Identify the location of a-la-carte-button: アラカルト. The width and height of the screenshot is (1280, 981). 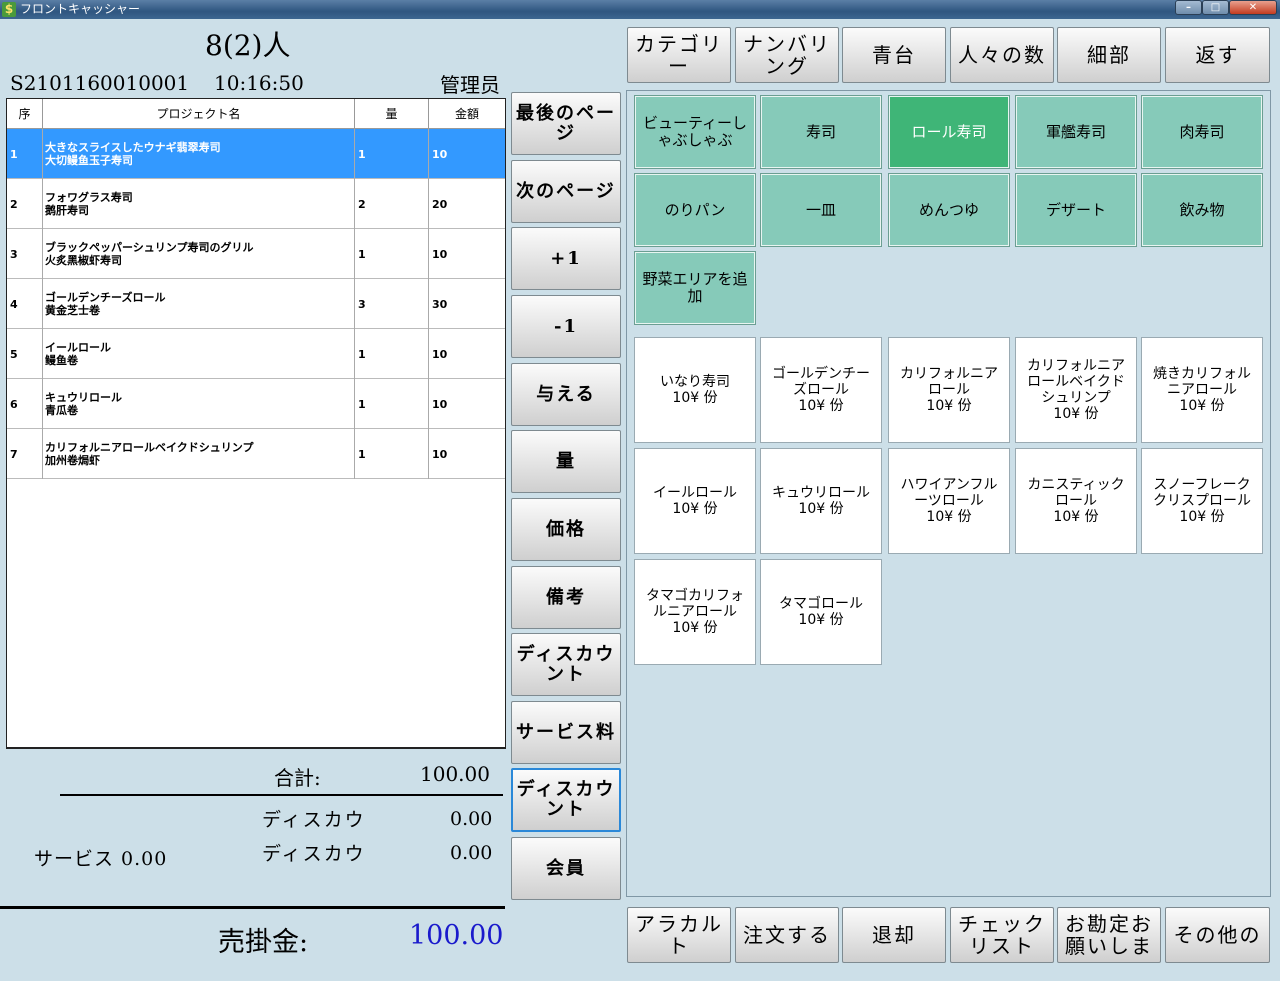
(679, 935).